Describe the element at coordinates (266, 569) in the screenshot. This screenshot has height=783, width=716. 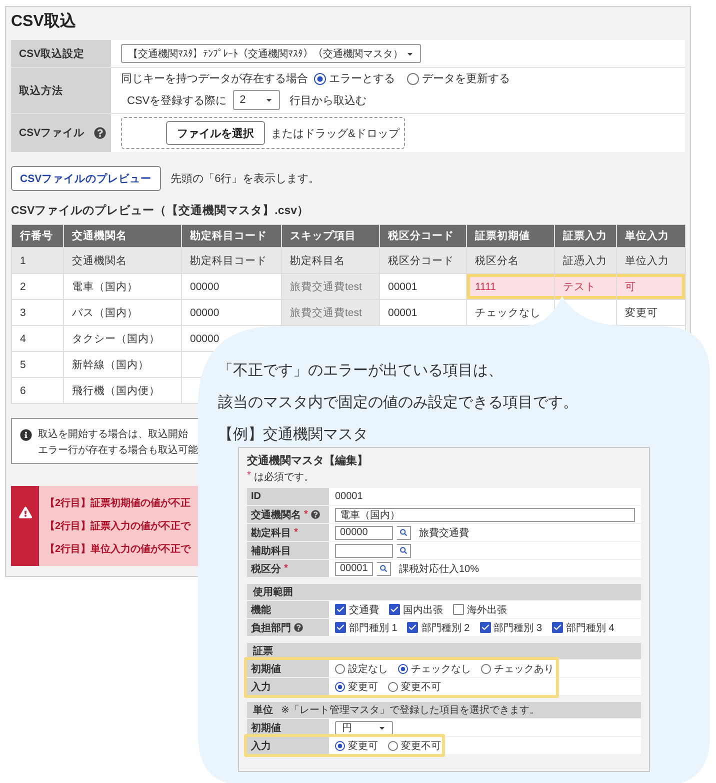
I see `field-label: 税区分` at that location.